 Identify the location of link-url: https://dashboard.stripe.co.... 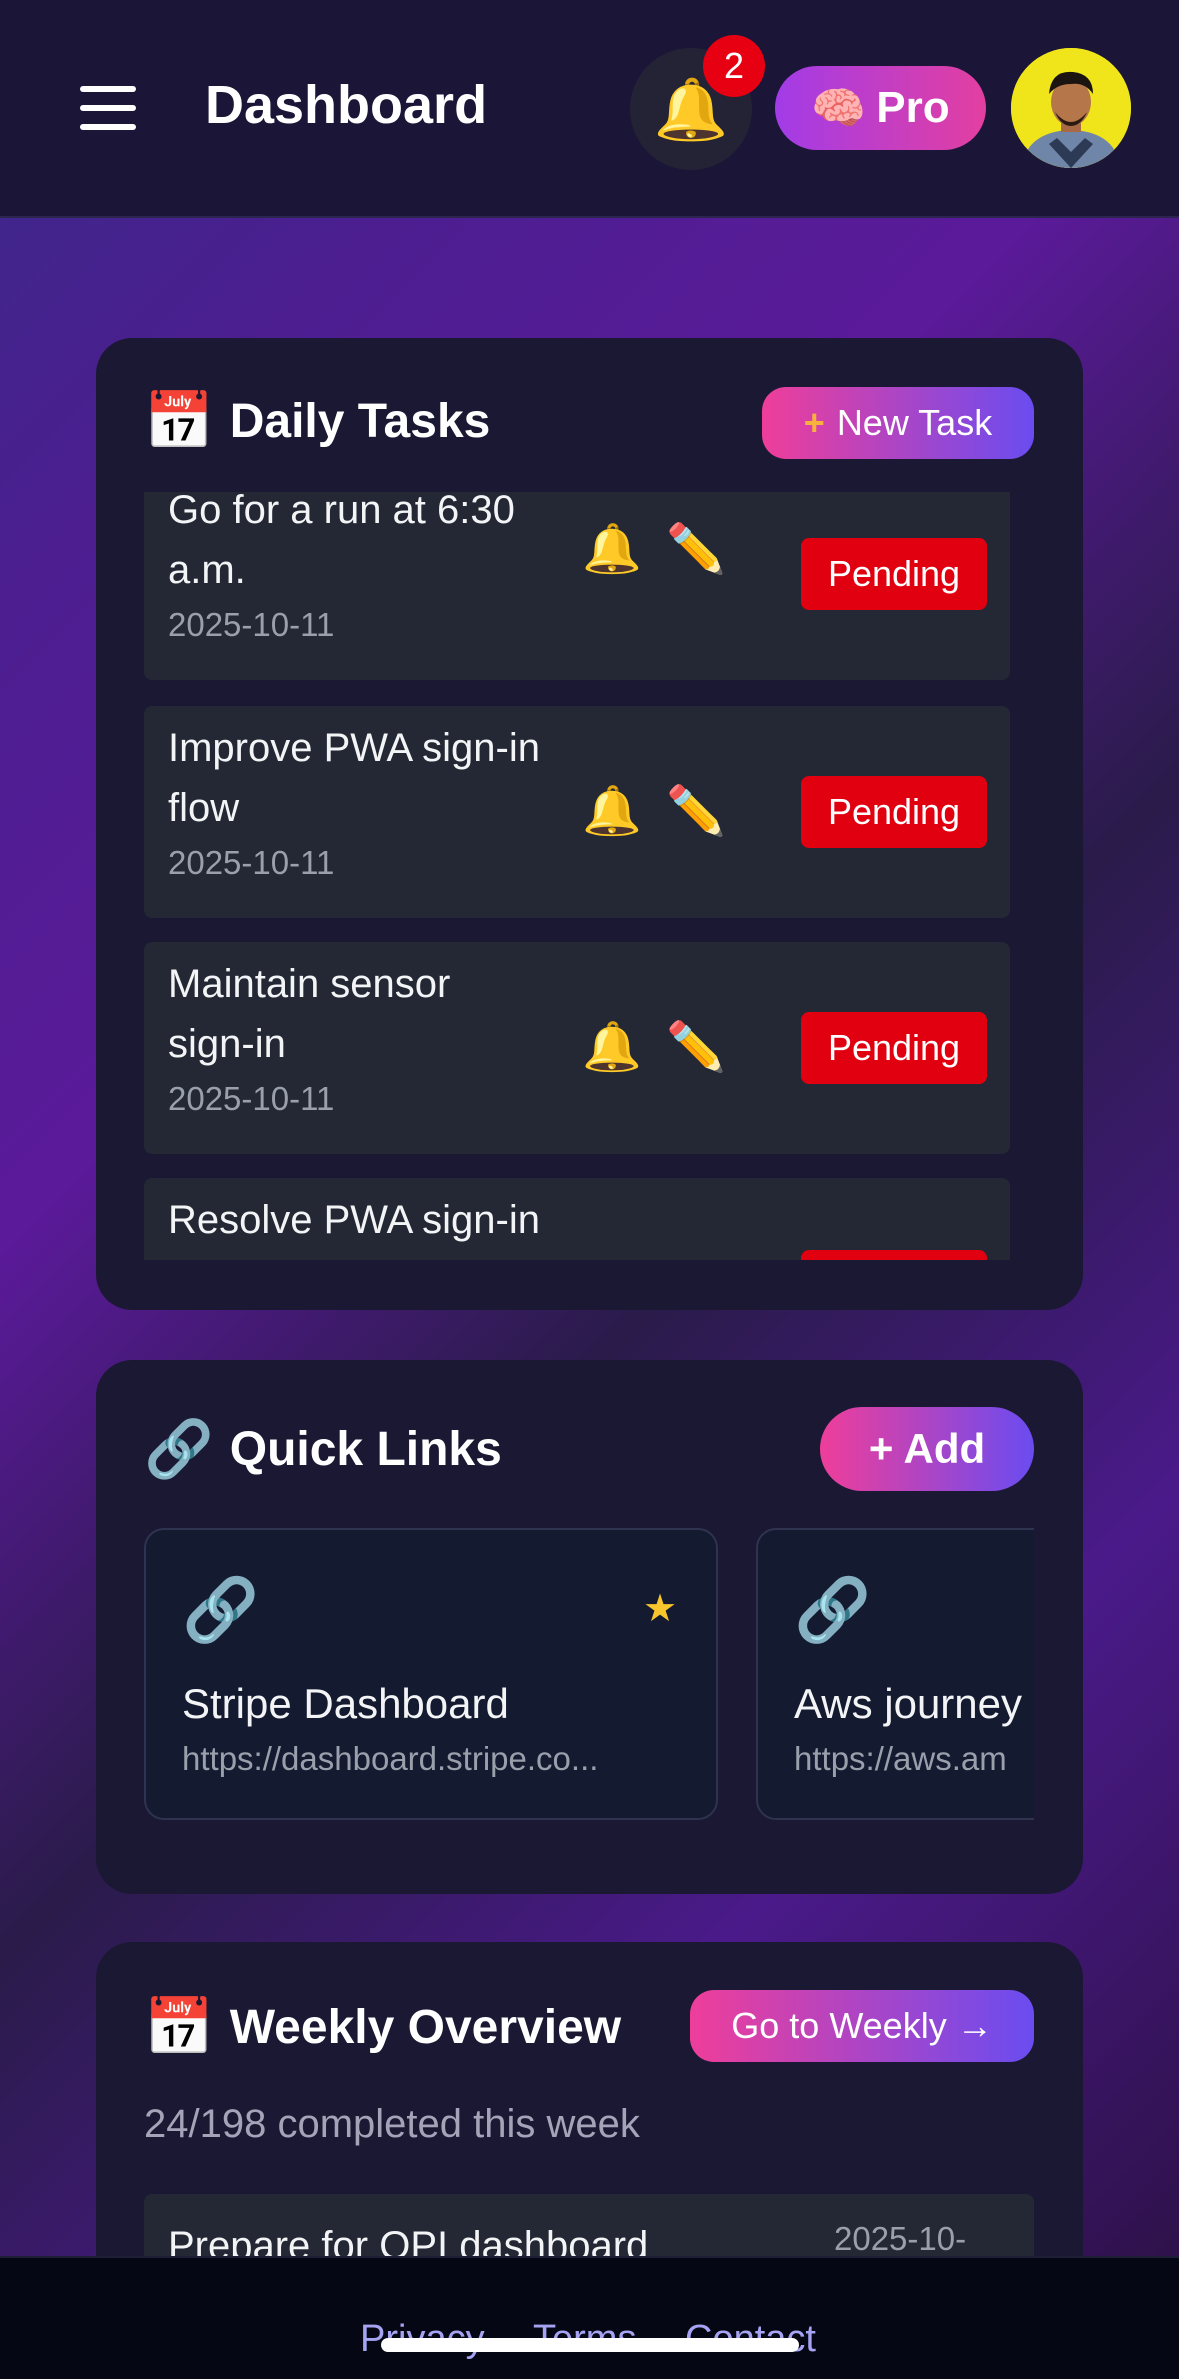
(390, 1758).